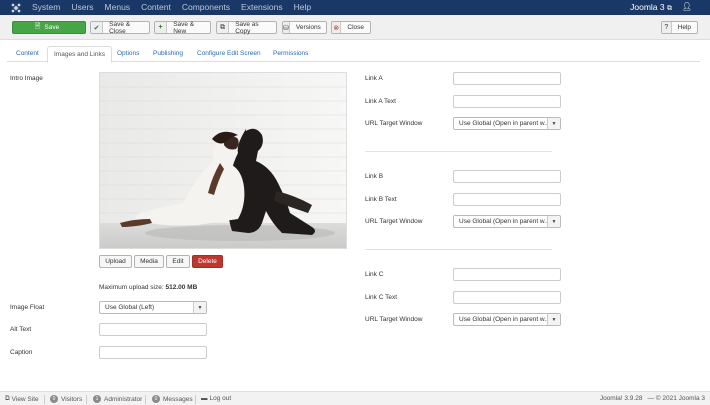  I want to click on menu-content: Content, so click(156, 7).